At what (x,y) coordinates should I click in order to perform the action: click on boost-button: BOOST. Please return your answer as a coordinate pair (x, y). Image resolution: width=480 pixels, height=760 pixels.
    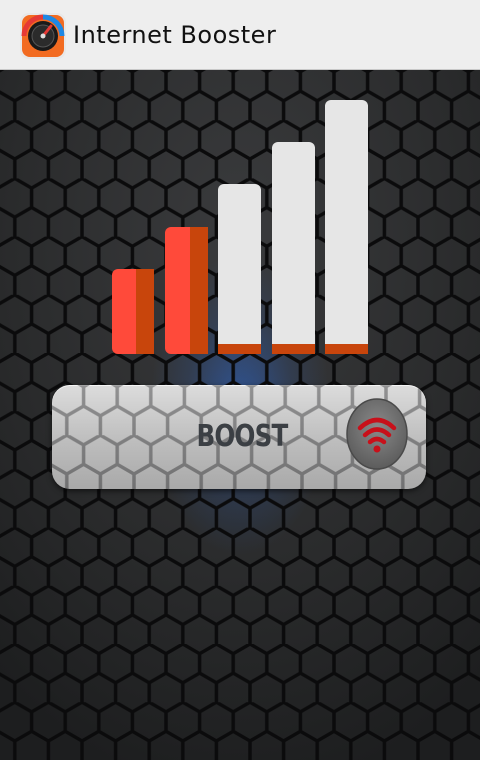
    Looking at the image, I should click on (239, 437).